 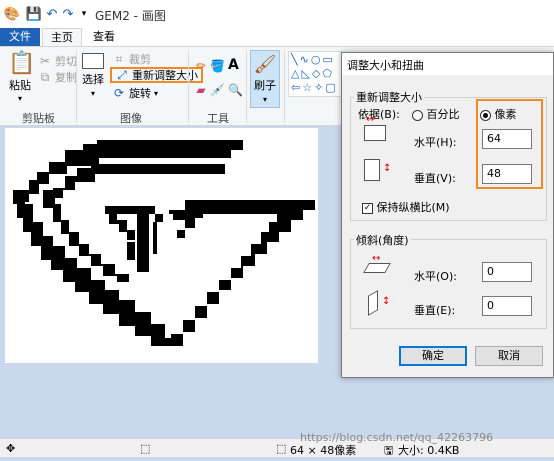 I want to click on crop-icon: ⌗, so click(x=119, y=58).